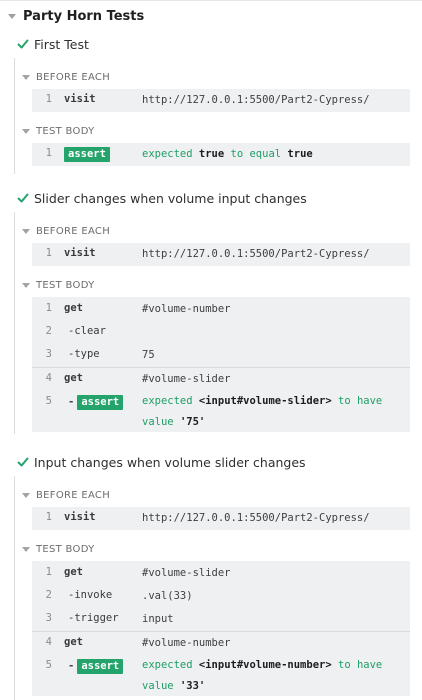 The image size is (422, 700). I want to click on command-name: assert, so click(87, 154).